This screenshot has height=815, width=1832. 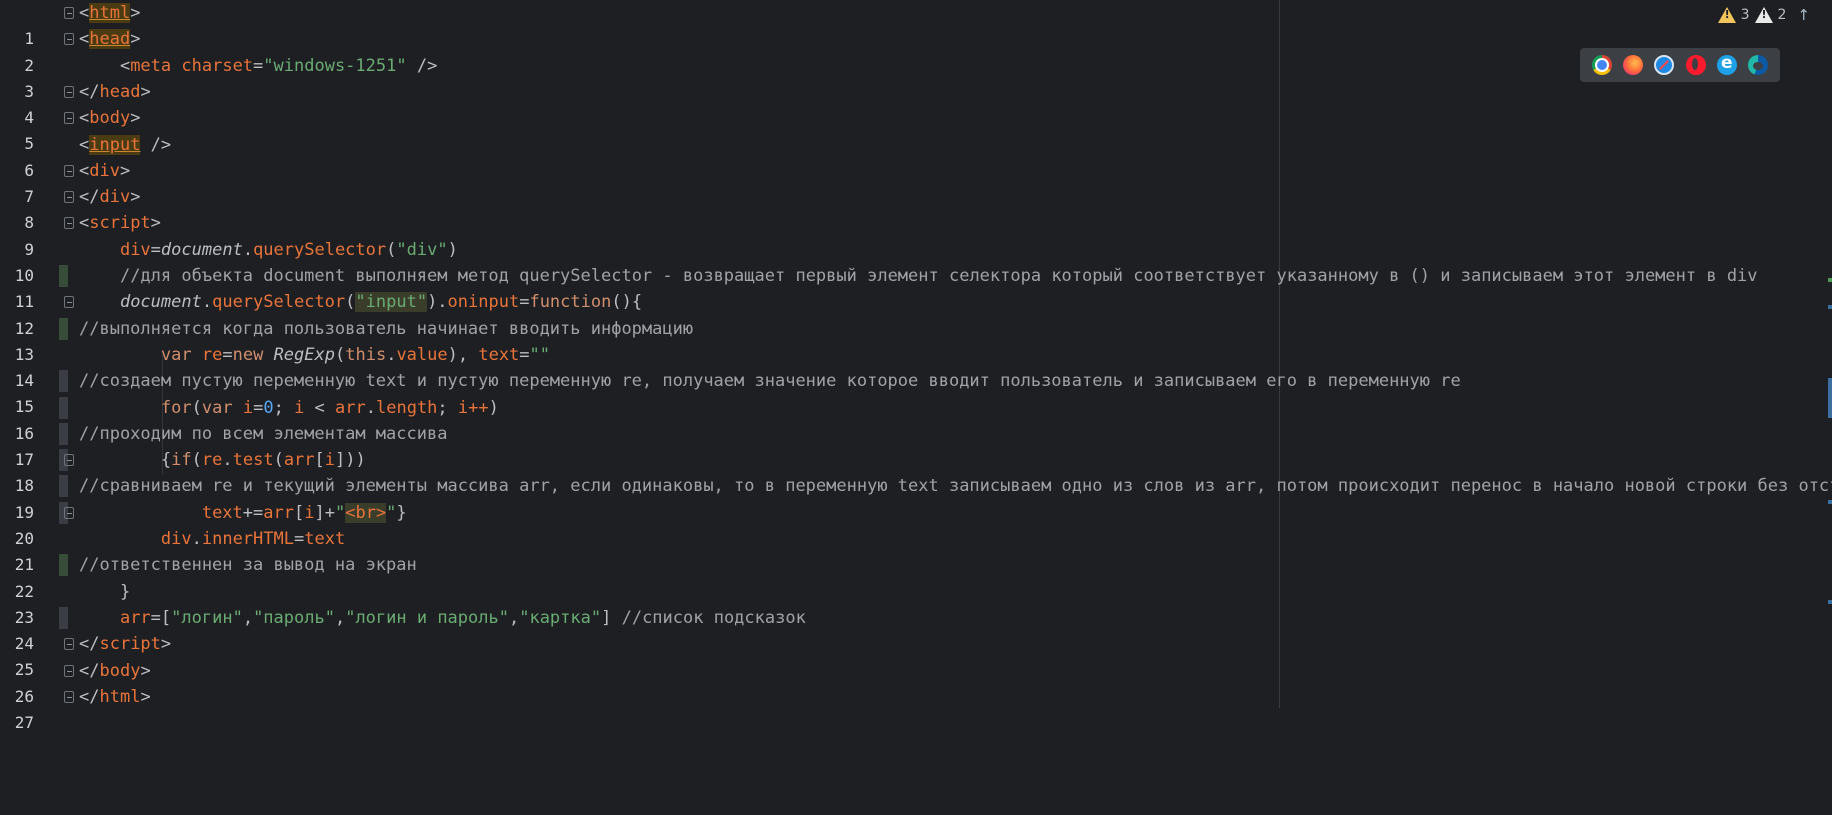 What do you see at coordinates (181, 460) in the screenshot?
I see `keyword: if` at bounding box center [181, 460].